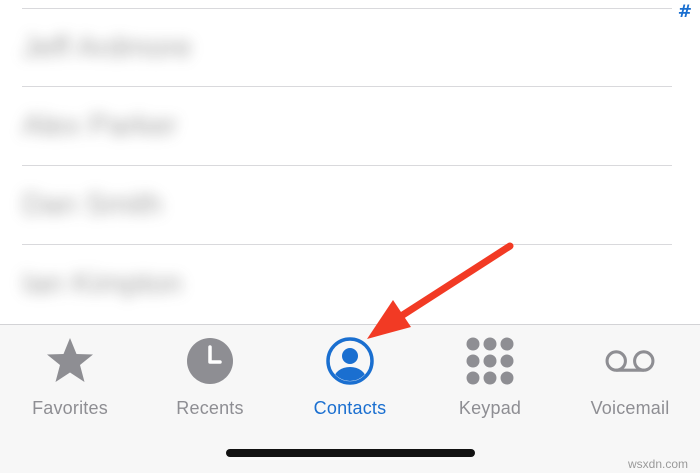 The image size is (700, 473). What do you see at coordinates (210, 361) in the screenshot?
I see `clock-icon` at bounding box center [210, 361].